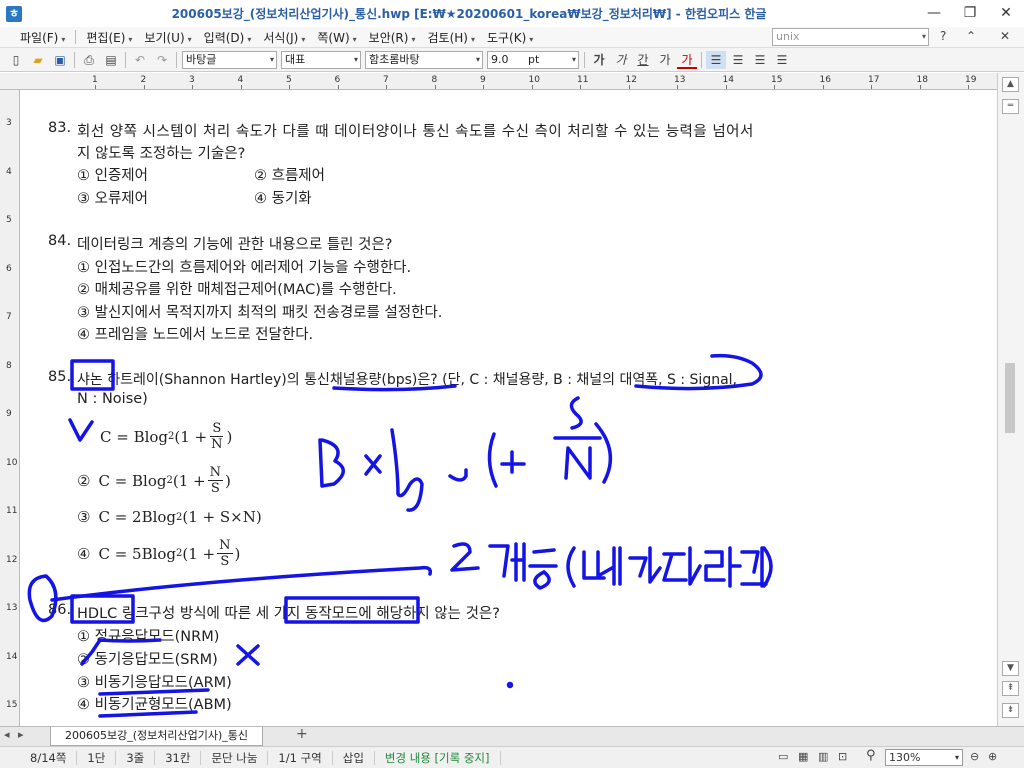 The width and height of the screenshot is (1024, 768). I want to click on preview-icon: ▤, so click(111, 60).